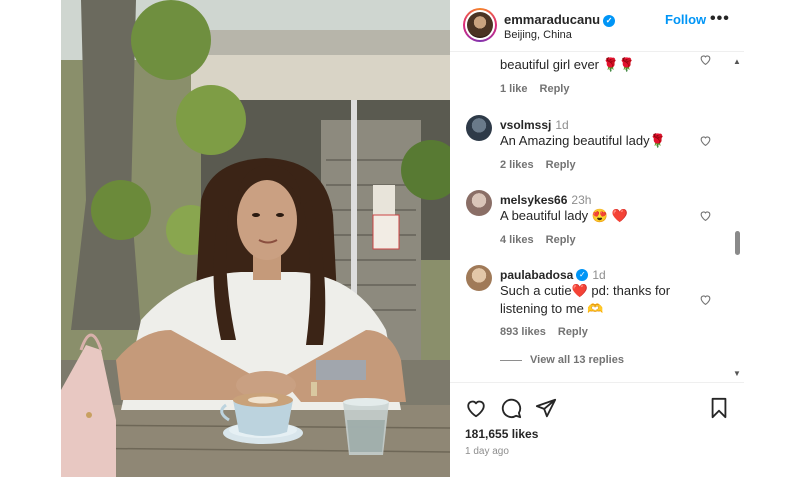 This screenshot has width=804, height=477. What do you see at coordinates (685, 19) in the screenshot?
I see `follow-button: Follow` at bounding box center [685, 19].